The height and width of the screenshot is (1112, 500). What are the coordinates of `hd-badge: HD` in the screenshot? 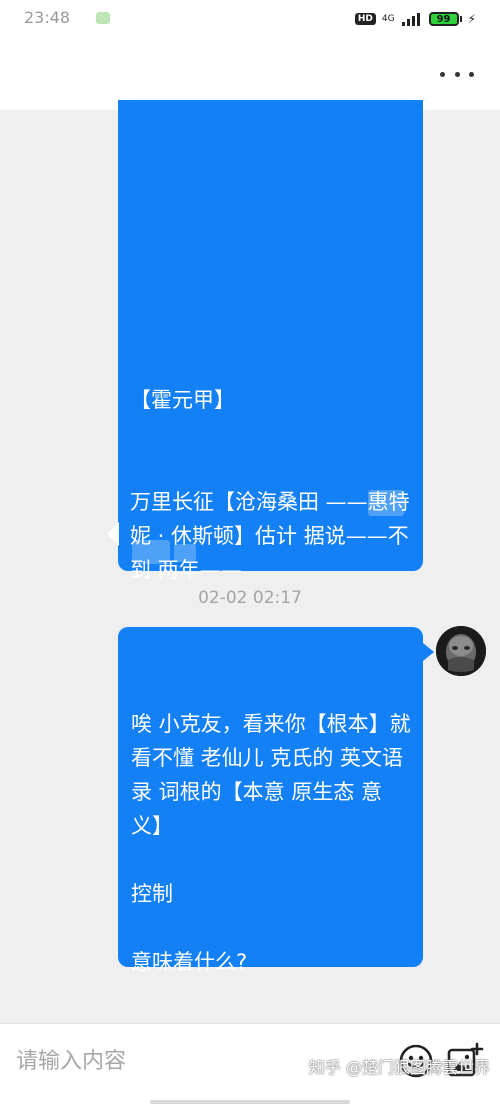 It's located at (365, 19).